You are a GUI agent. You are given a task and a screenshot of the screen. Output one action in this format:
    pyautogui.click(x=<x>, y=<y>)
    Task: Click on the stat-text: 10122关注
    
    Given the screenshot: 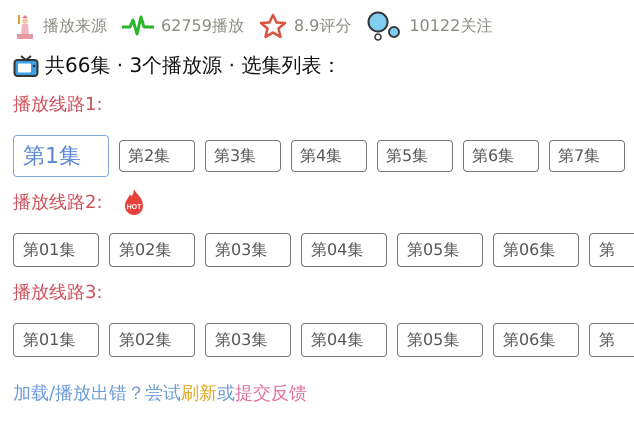 What is the action you would take?
    pyautogui.click(x=450, y=26)
    